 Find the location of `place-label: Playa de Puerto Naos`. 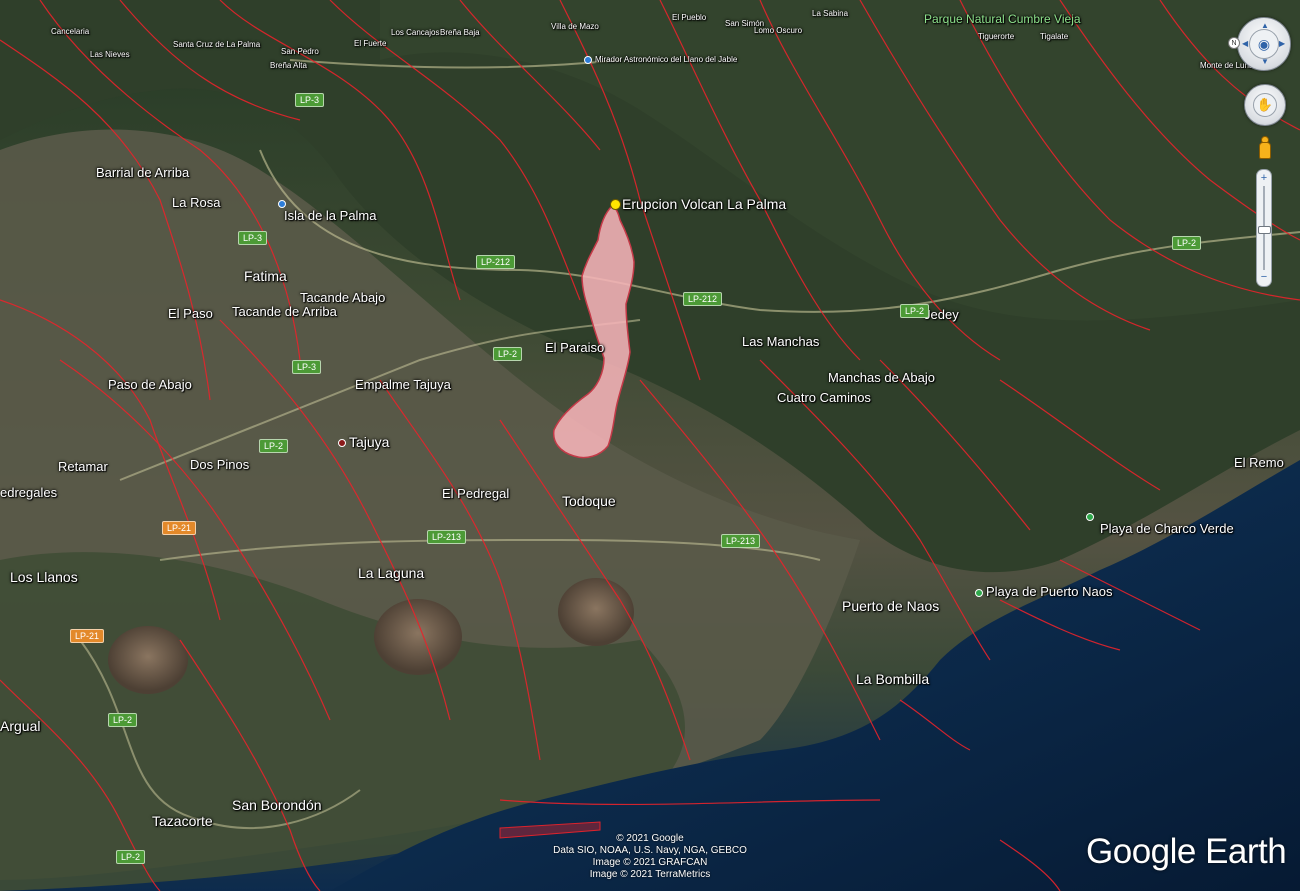

place-label: Playa de Puerto Naos is located at coordinates (1043, 591).